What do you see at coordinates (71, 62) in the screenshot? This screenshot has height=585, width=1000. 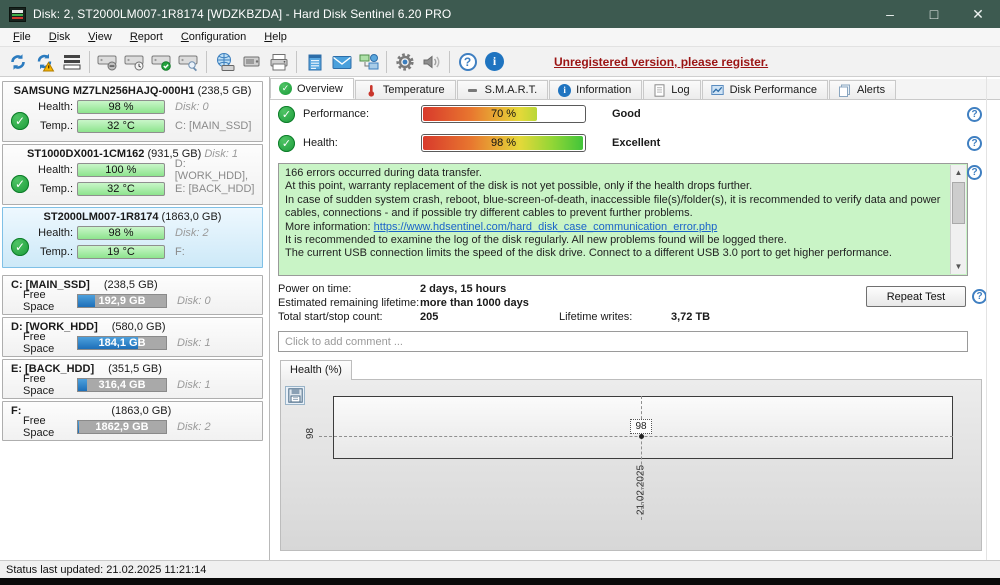 I see `report-list-icon` at bounding box center [71, 62].